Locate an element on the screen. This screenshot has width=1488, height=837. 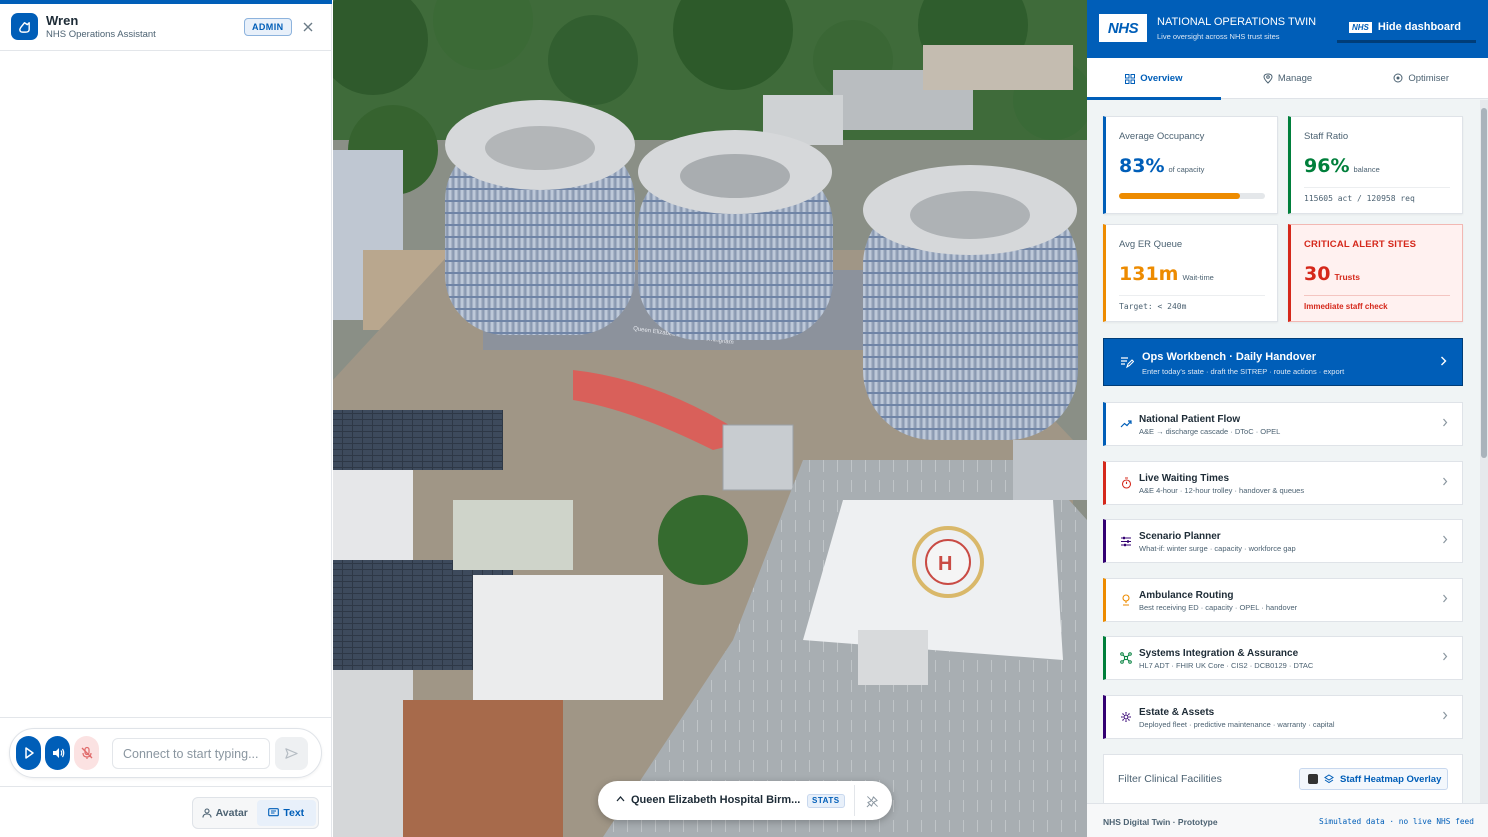
staff-heatmap-overlay-toggle: Staff Heatmap Overlay is located at coordinates (1373, 779).